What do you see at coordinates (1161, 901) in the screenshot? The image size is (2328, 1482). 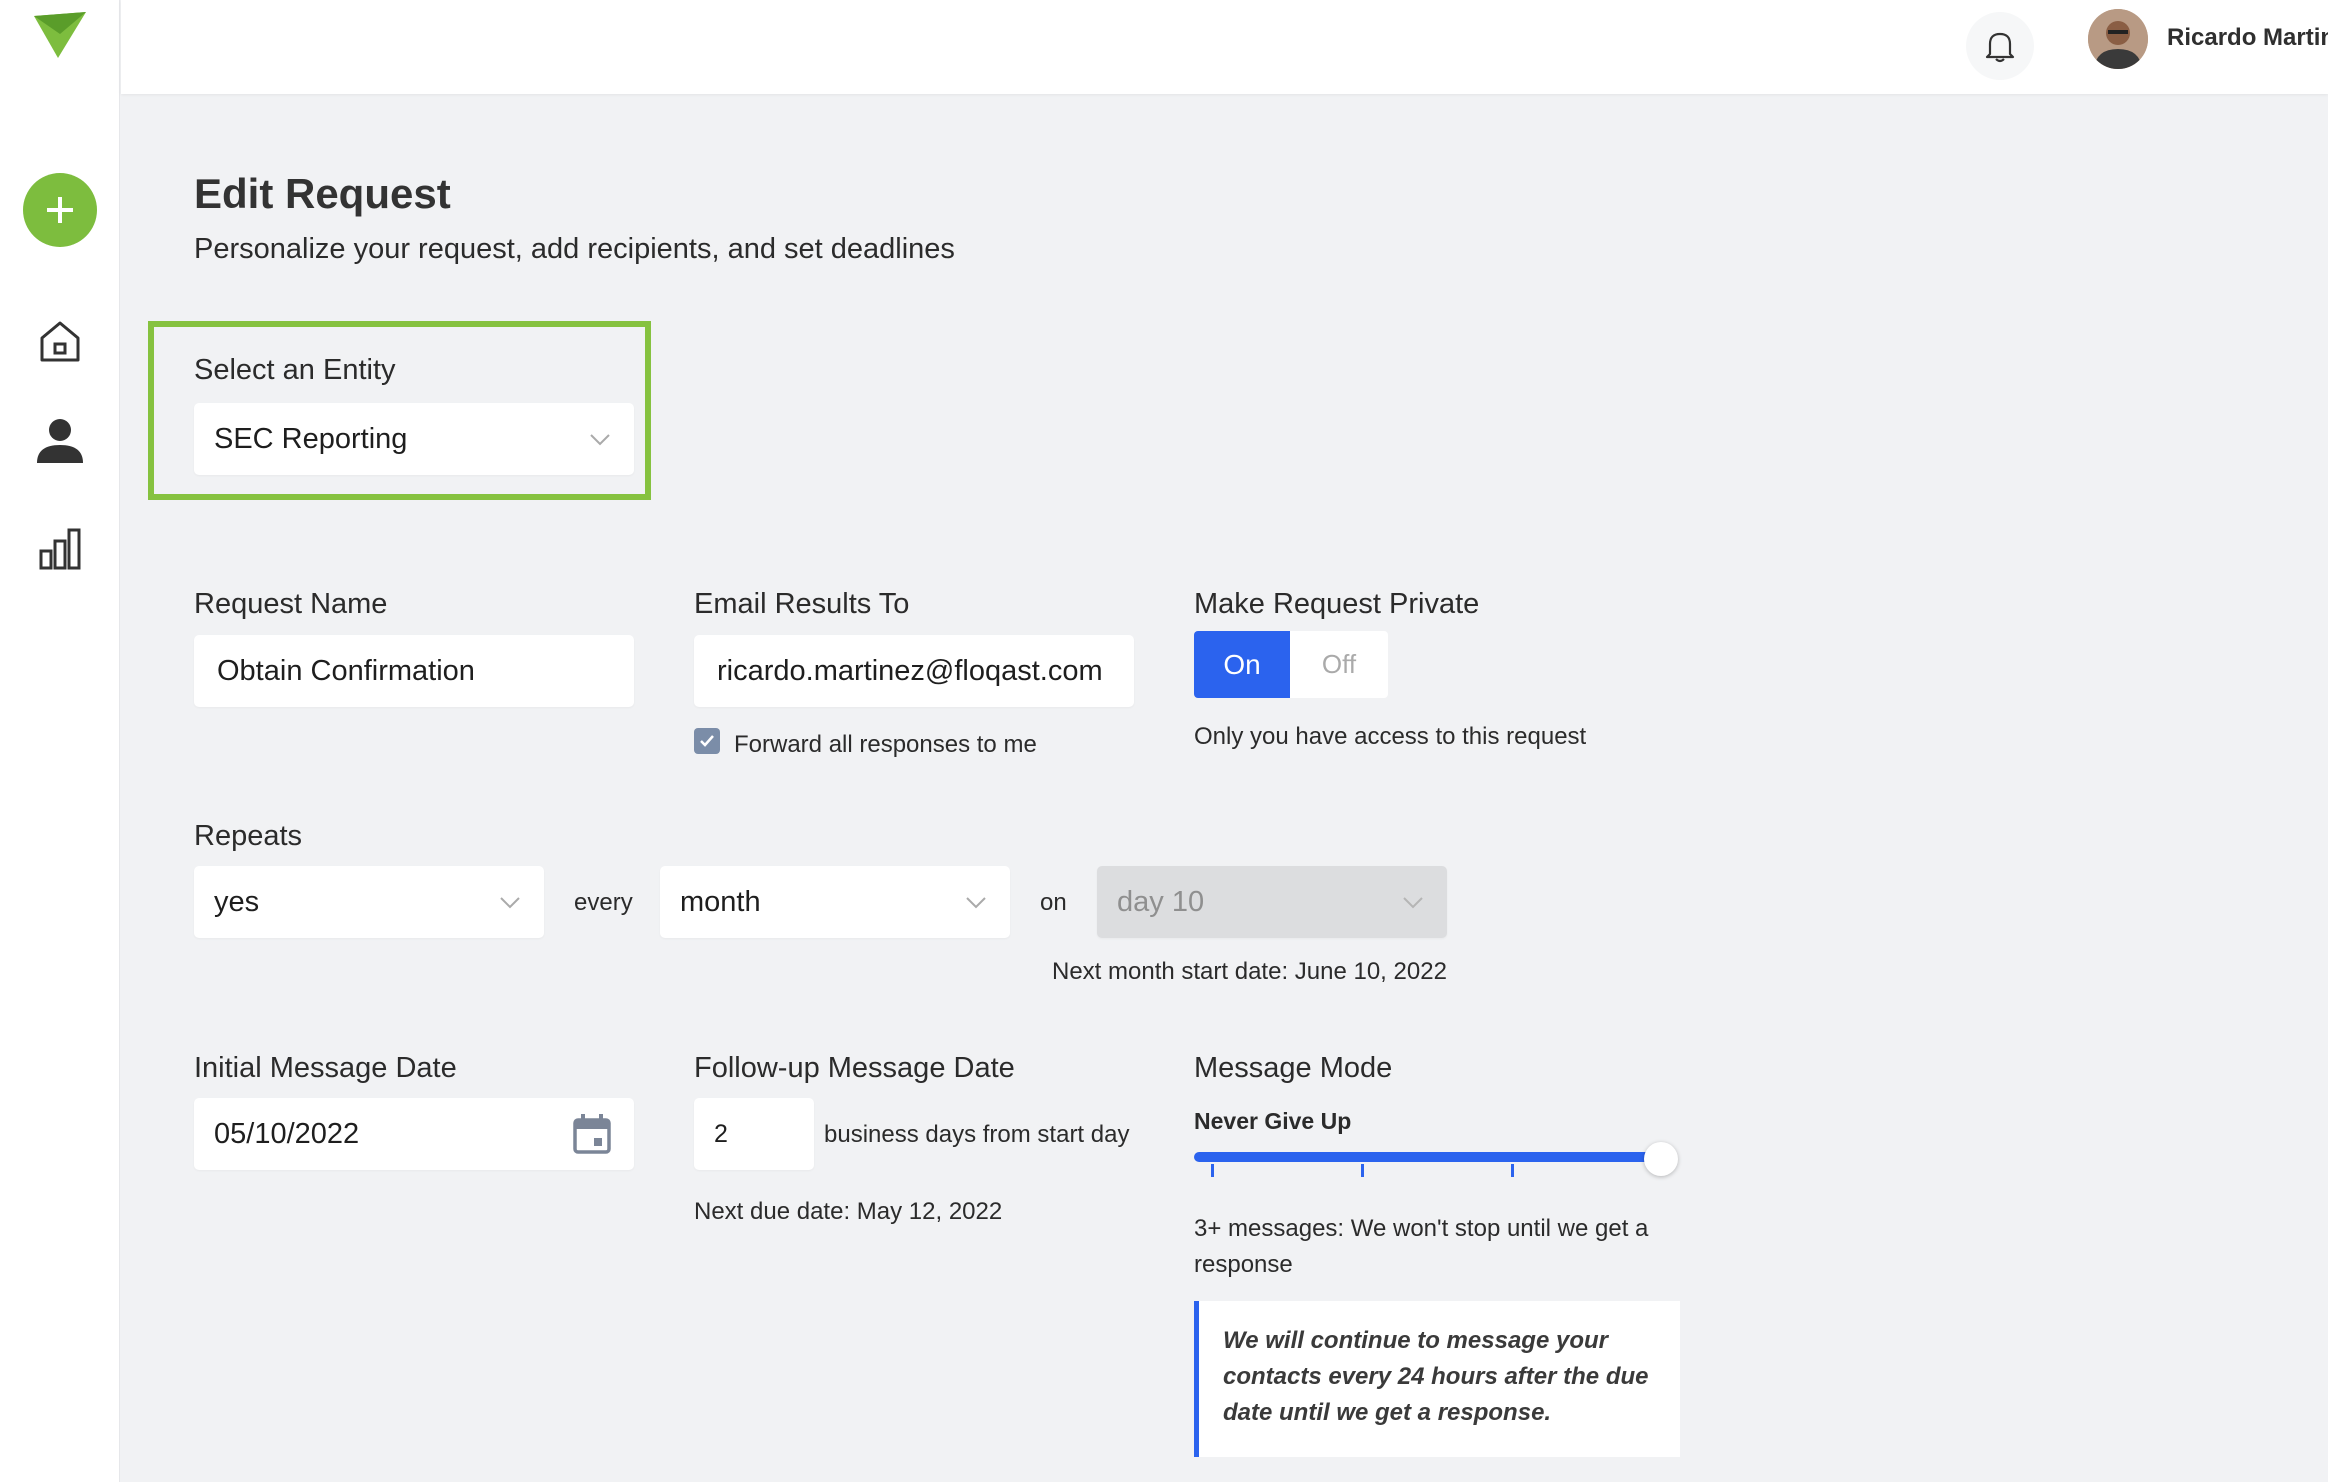 I see `day-value: day 10` at bounding box center [1161, 901].